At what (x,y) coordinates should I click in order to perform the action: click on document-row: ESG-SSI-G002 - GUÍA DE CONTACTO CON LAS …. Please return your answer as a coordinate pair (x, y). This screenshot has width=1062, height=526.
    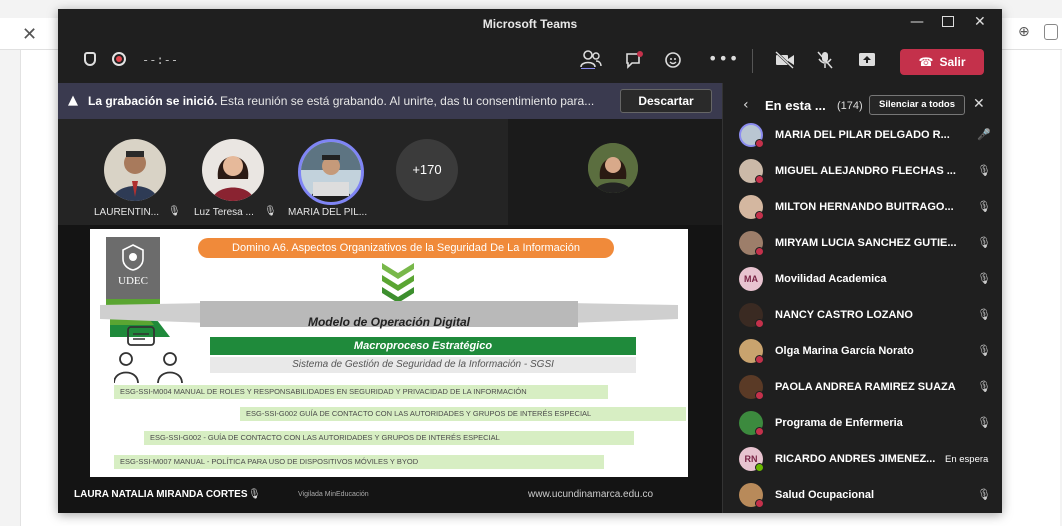
    Looking at the image, I should click on (389, 438).